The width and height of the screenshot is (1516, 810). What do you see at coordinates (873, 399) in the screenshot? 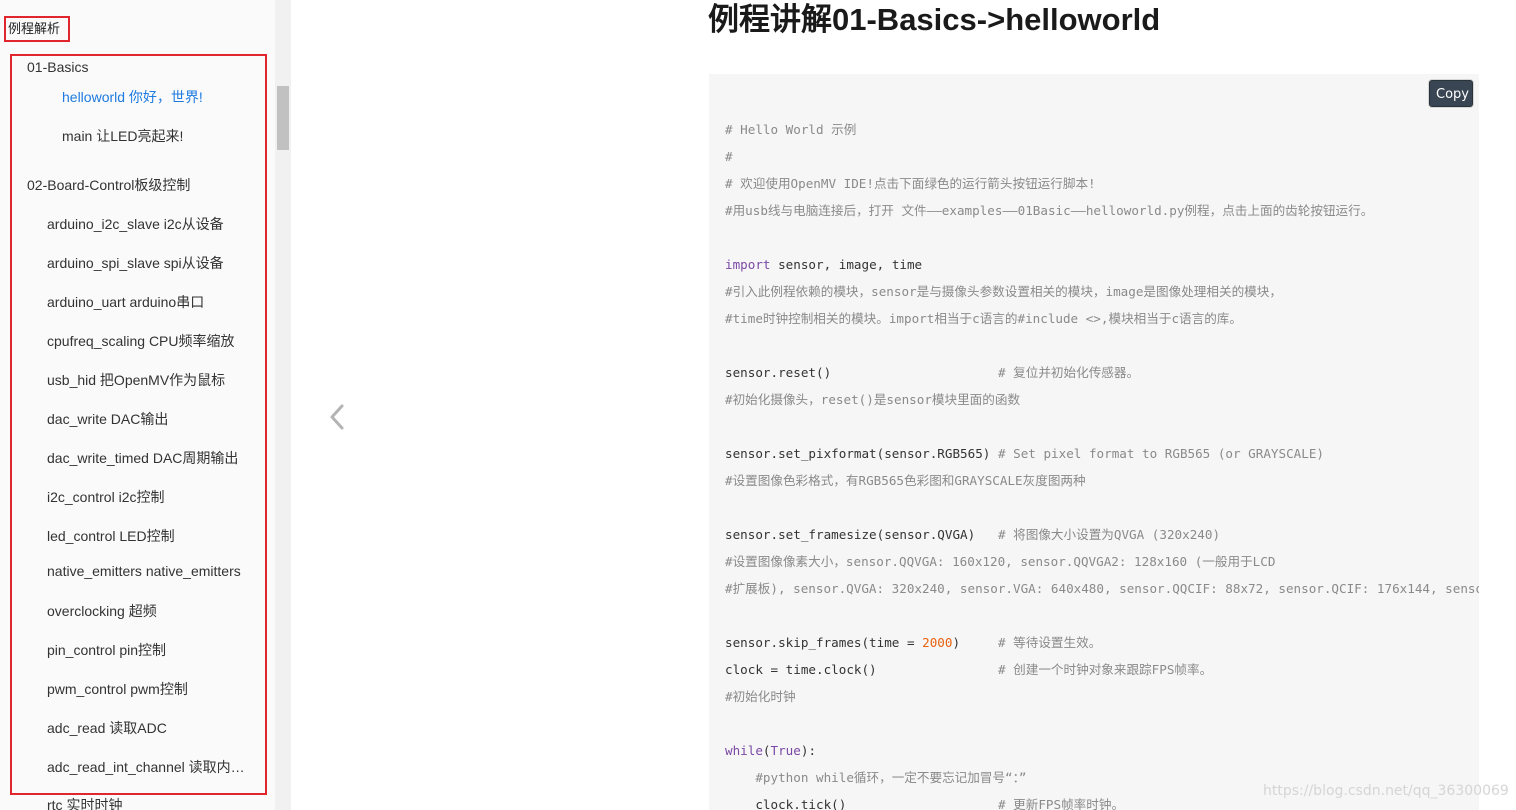
I see `code-comment: #初始化摄像头，reset()是sensor模块里面的函数` at bounding box center [873, 399].